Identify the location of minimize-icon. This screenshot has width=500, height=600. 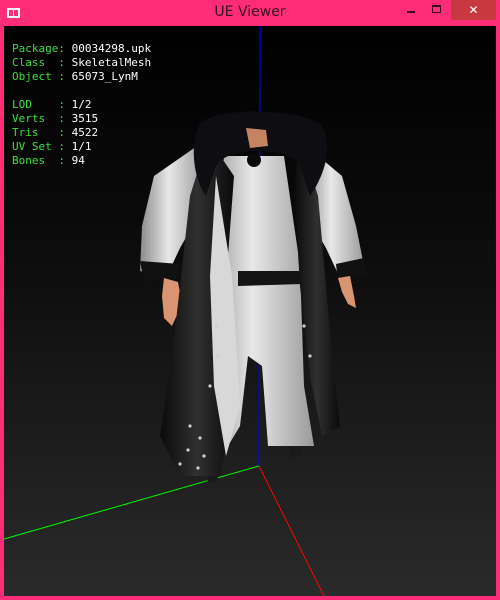
(411, 12).